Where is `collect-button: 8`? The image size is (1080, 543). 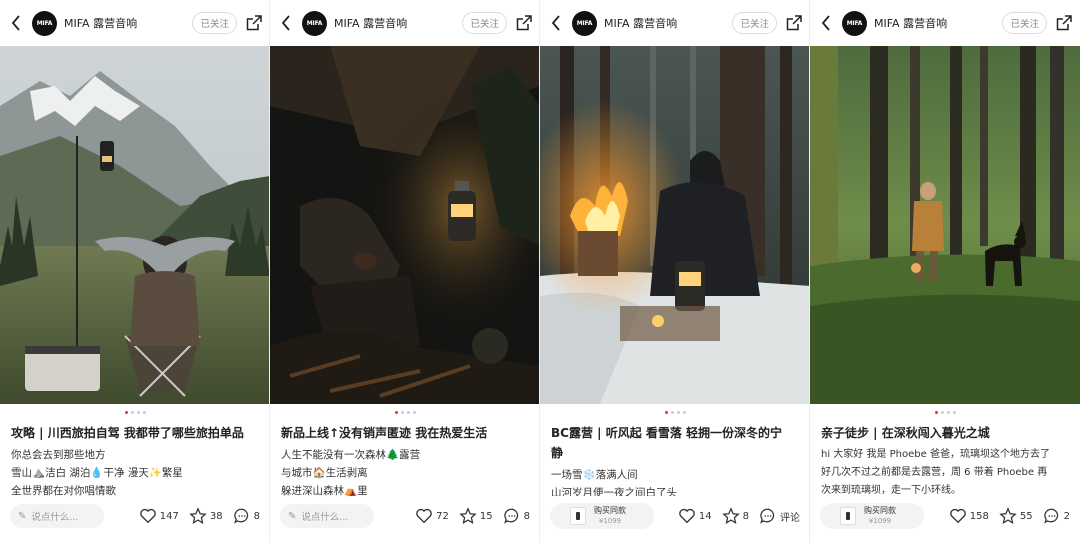 collect-button: 8 is located at coordinates (735, 516).